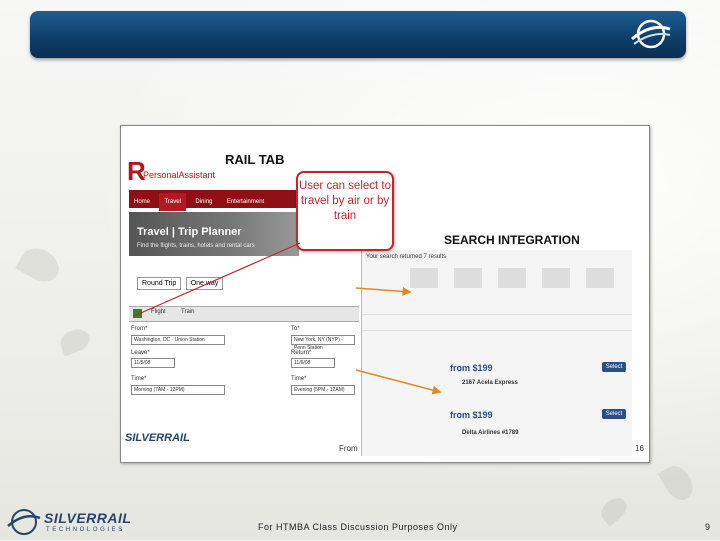 The image size is (720, 541). I want to click on trip-type-tabs: Round Trip One way, so click(180, 281).